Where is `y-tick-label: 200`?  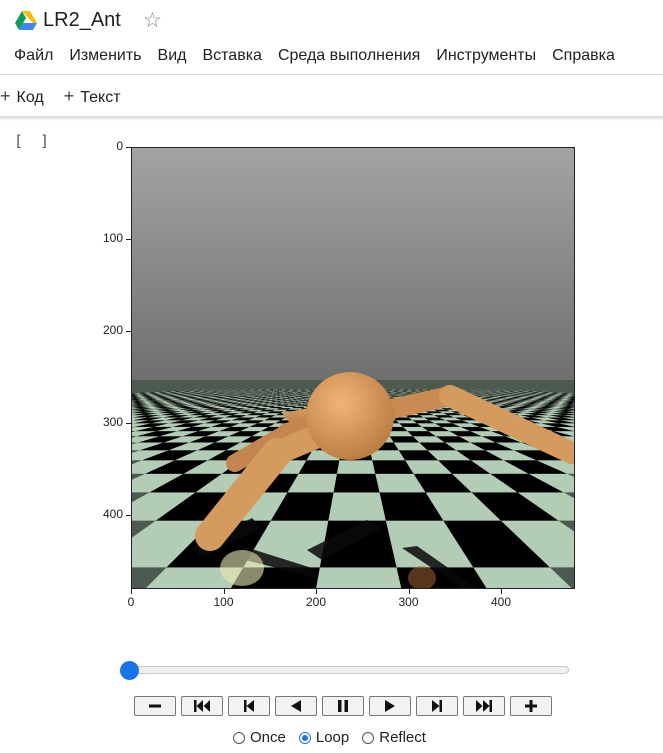 y-tick-label: 200 is located at coordinates (112, 330).